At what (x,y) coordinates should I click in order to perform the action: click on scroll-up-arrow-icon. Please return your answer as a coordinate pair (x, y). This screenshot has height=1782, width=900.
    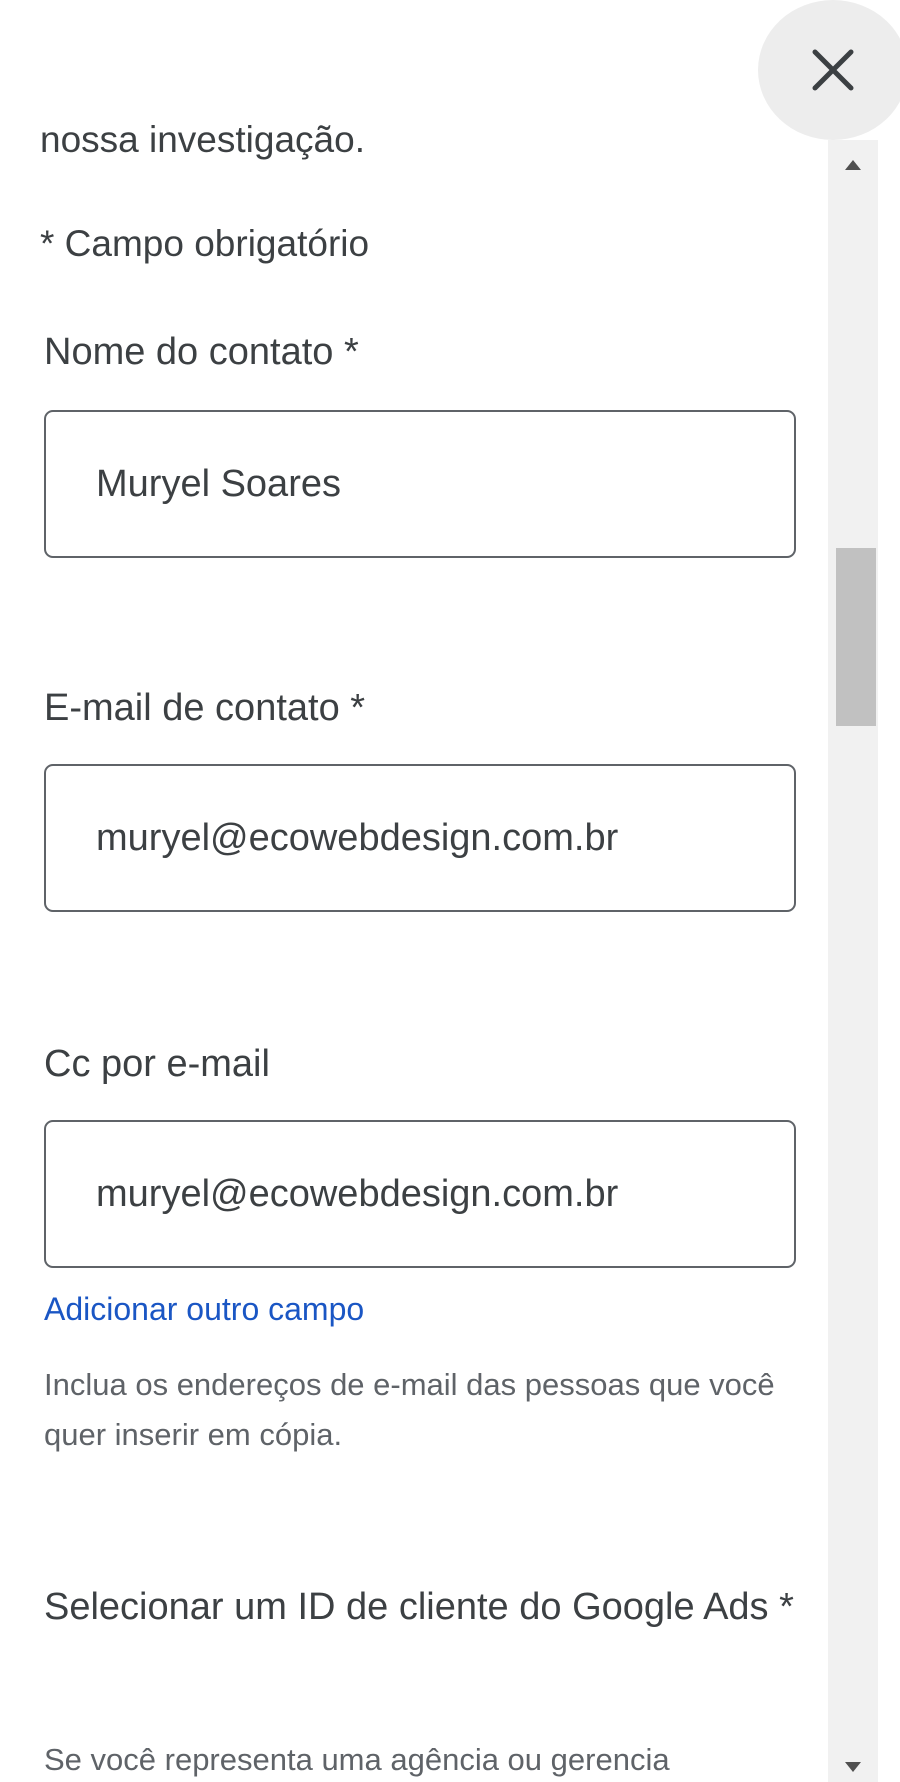
    Looking at the image, I should click on (853, 165).